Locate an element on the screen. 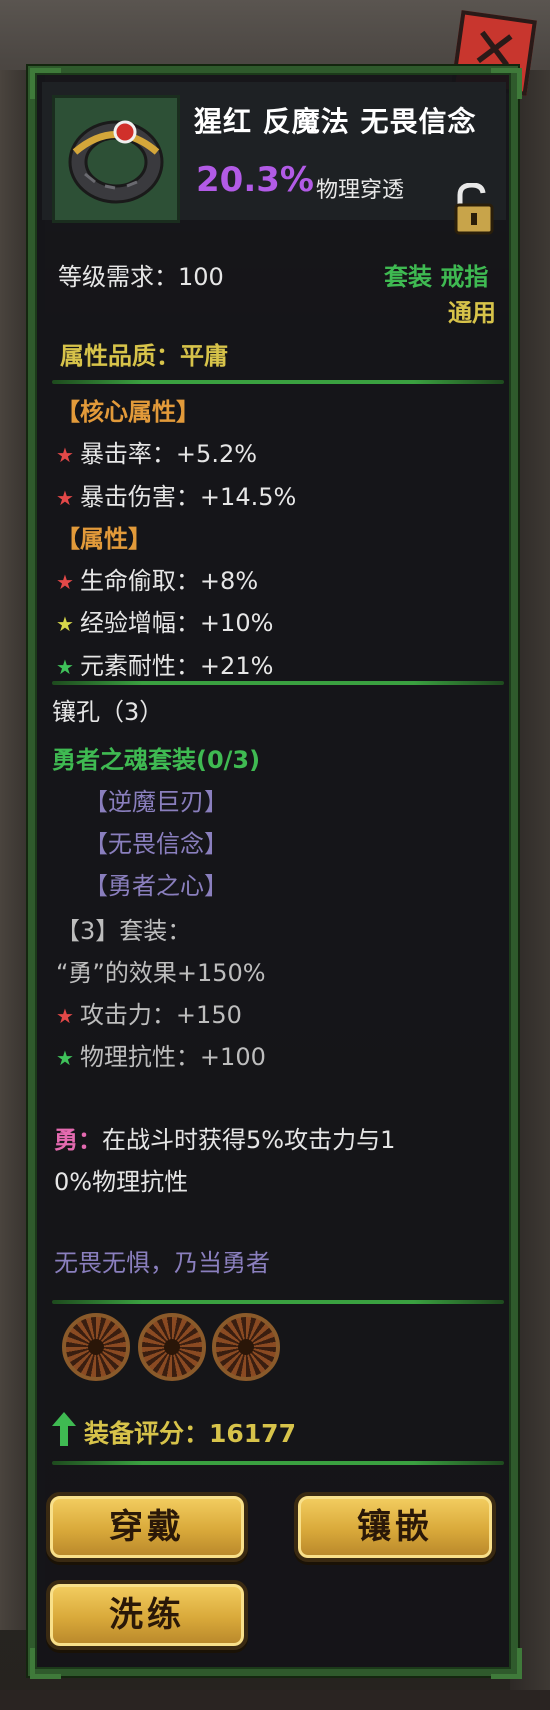 The height and width of the screenshot is (1710, 550). refine-button: 洗练 is located at coordinates (147, 1615).